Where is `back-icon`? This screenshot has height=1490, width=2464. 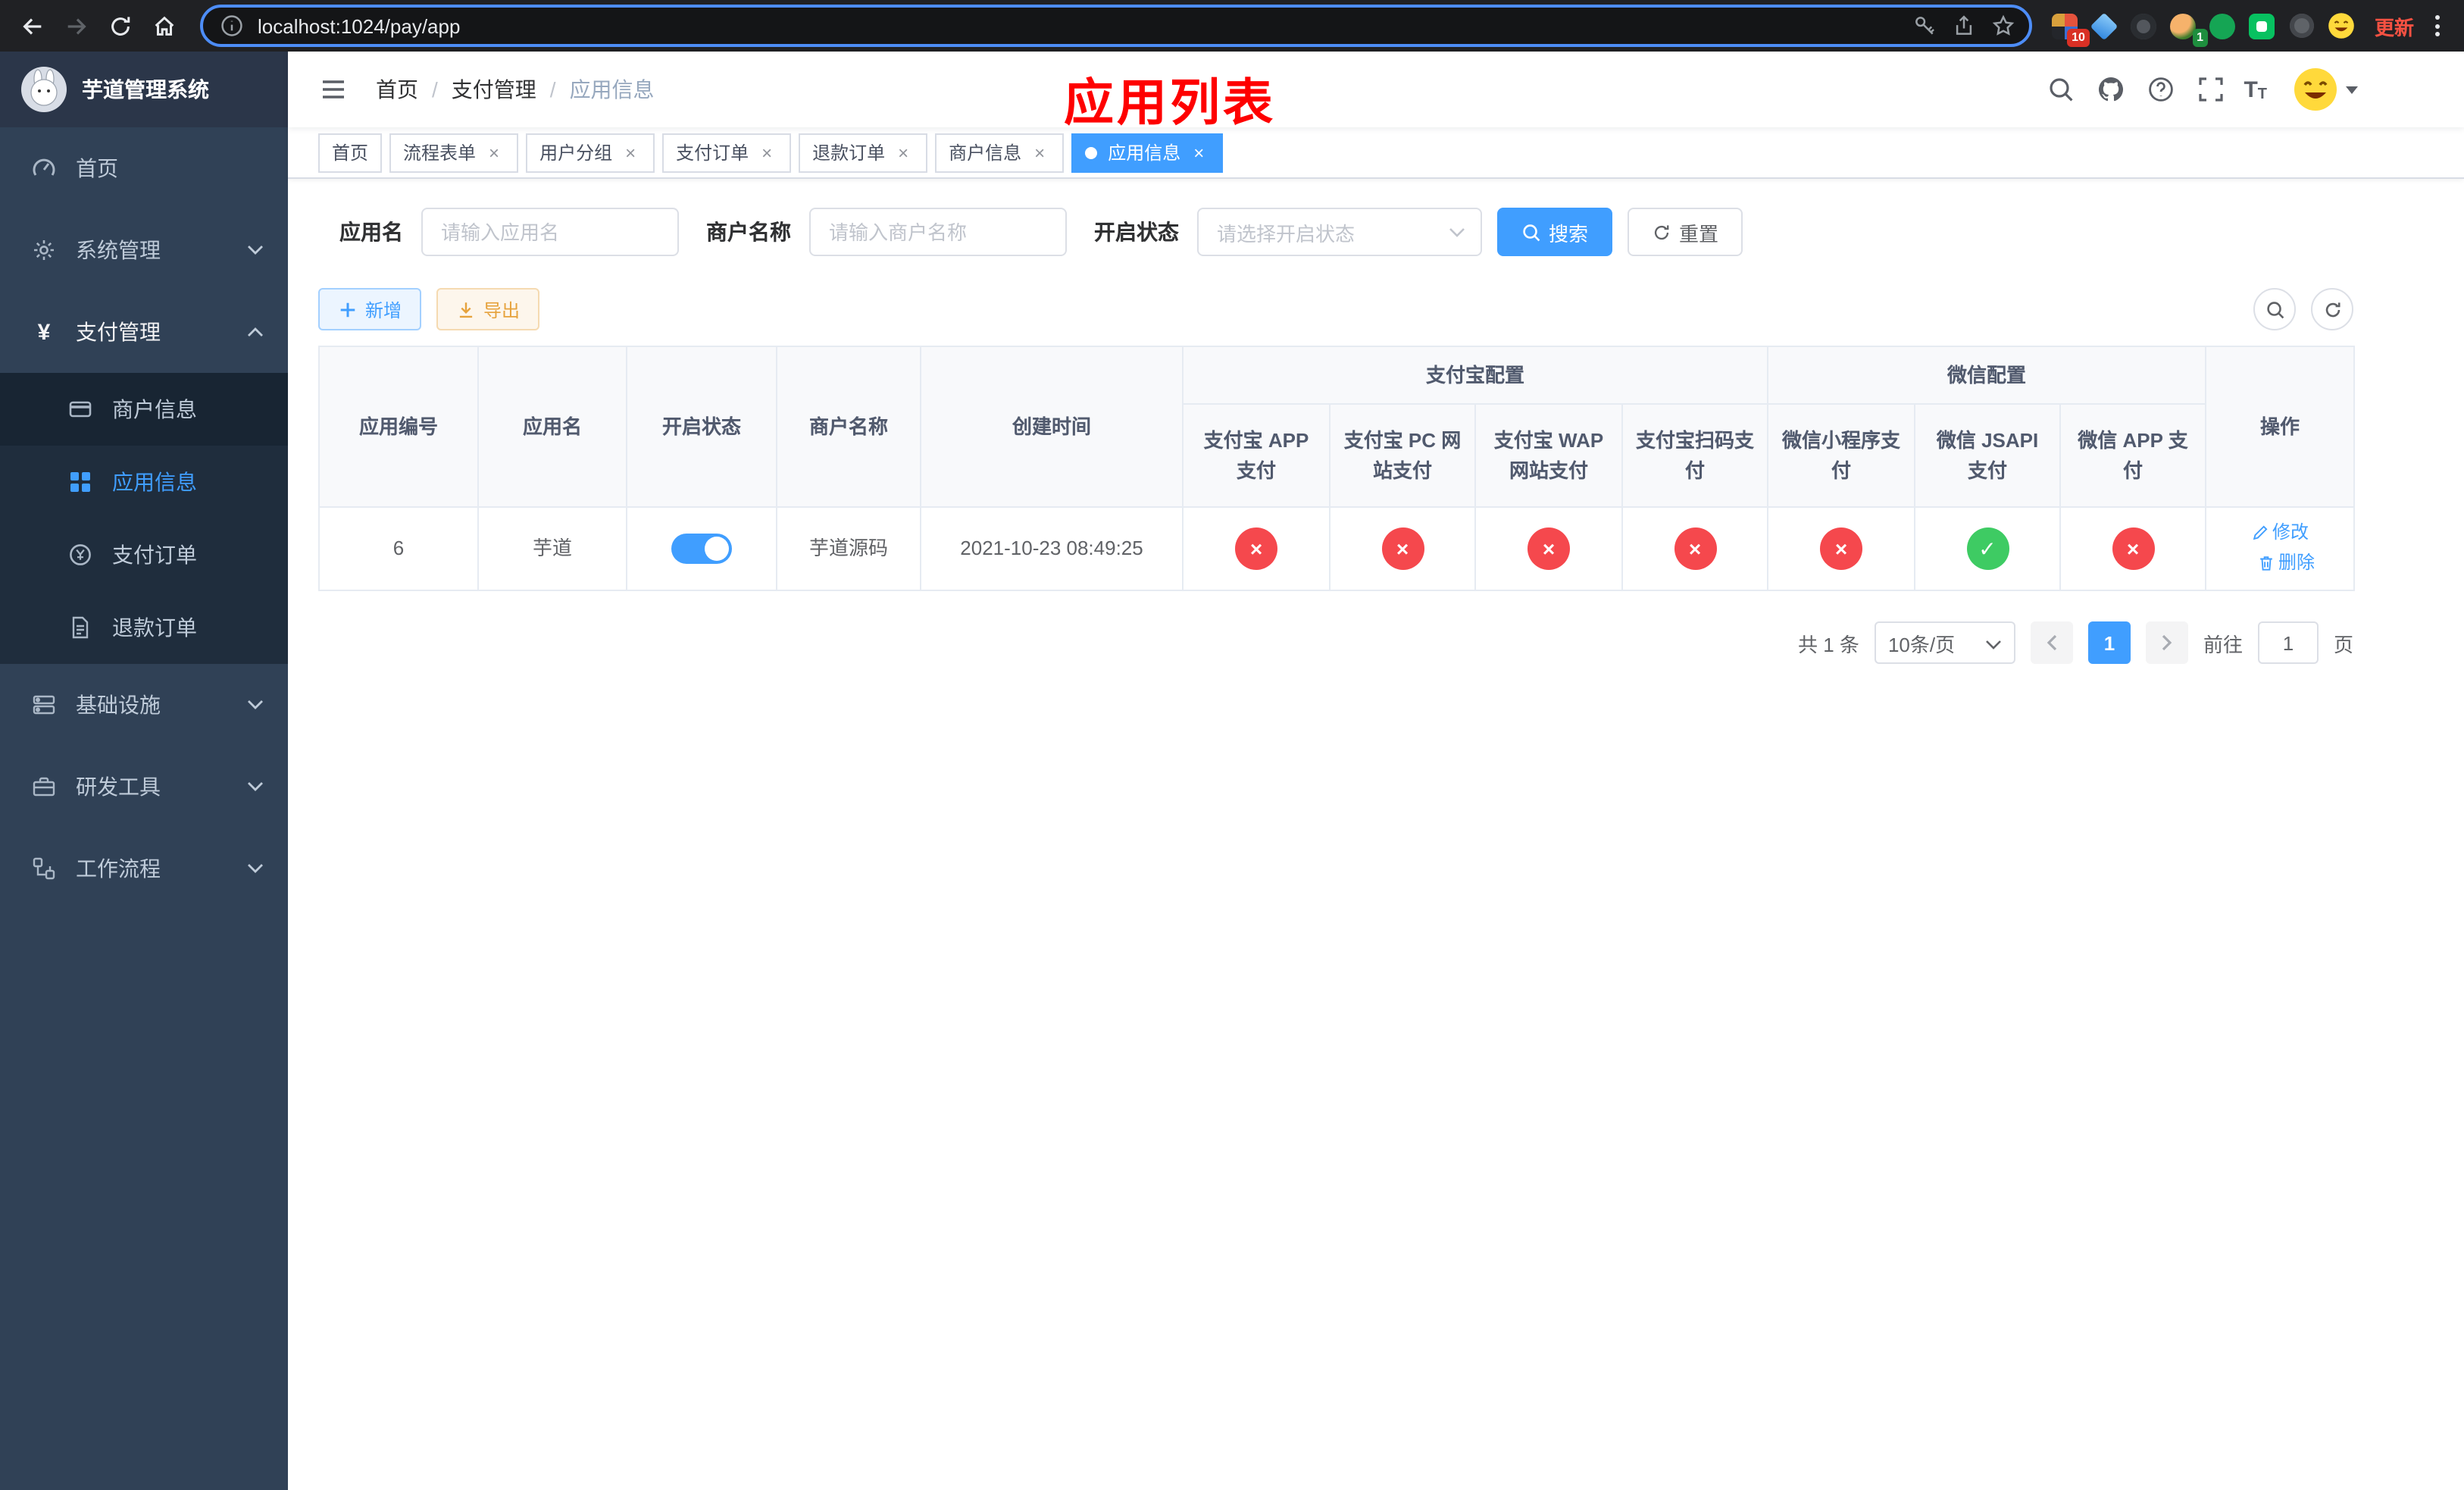 back-icon is located at coordinates (32, 26).